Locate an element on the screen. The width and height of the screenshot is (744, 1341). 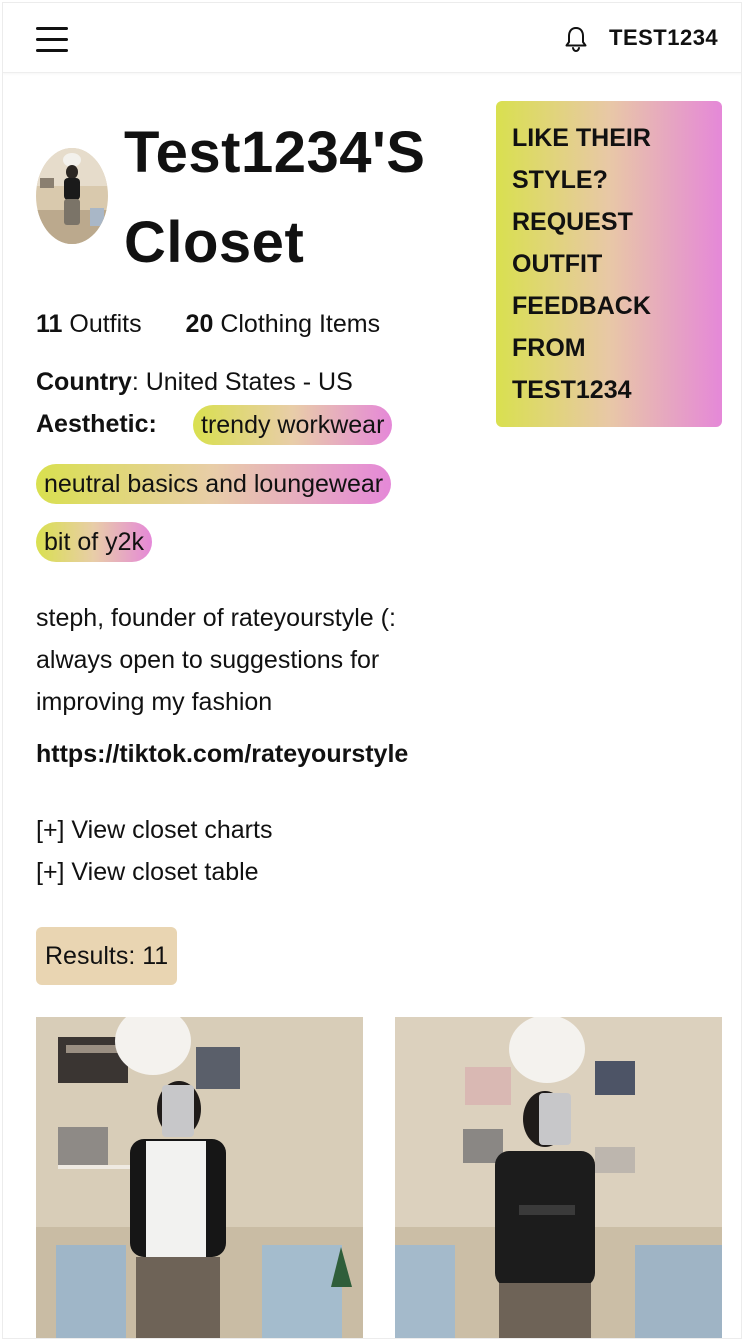
country-value: : United States - US is located at coordinates (242, 382).